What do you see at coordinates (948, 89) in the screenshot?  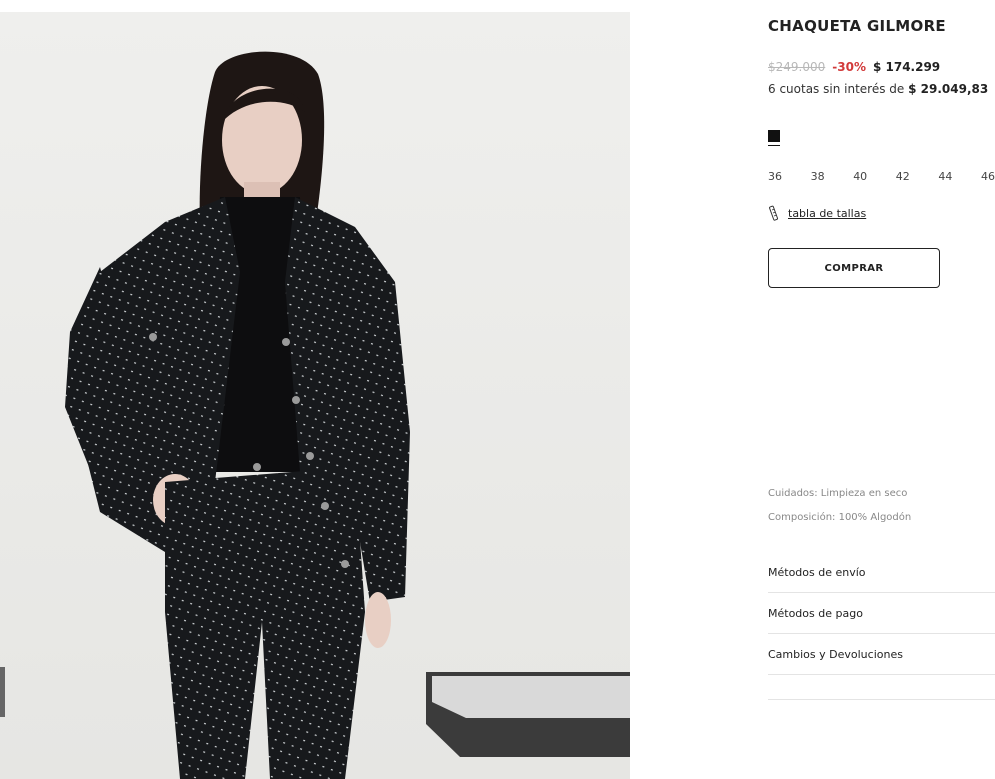 I see `installments-amount: $ 29.049,83` at bounding box center [948, 89].